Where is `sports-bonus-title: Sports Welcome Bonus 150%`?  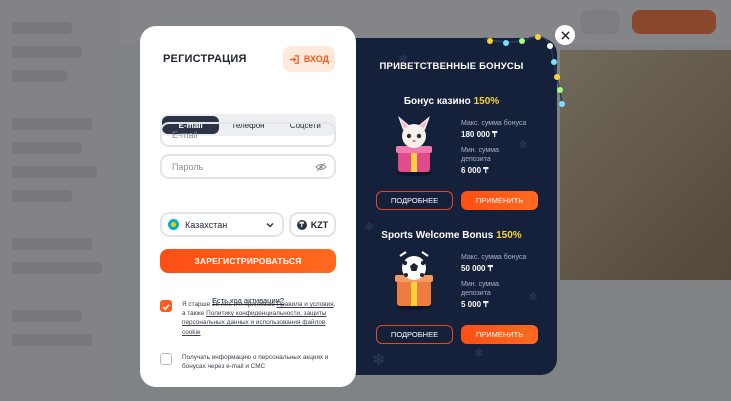
sports-bonus-title: Sports Welcome Bonus 150% is located at coordinates (451, 235).